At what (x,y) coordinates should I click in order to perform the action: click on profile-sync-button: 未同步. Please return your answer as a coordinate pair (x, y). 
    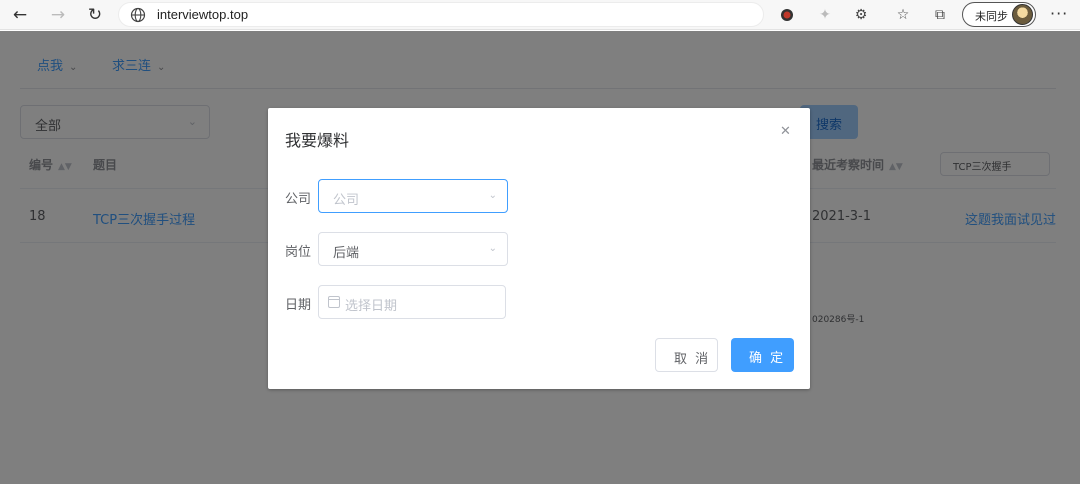
    Looking at the image, I should click on (999, 14).